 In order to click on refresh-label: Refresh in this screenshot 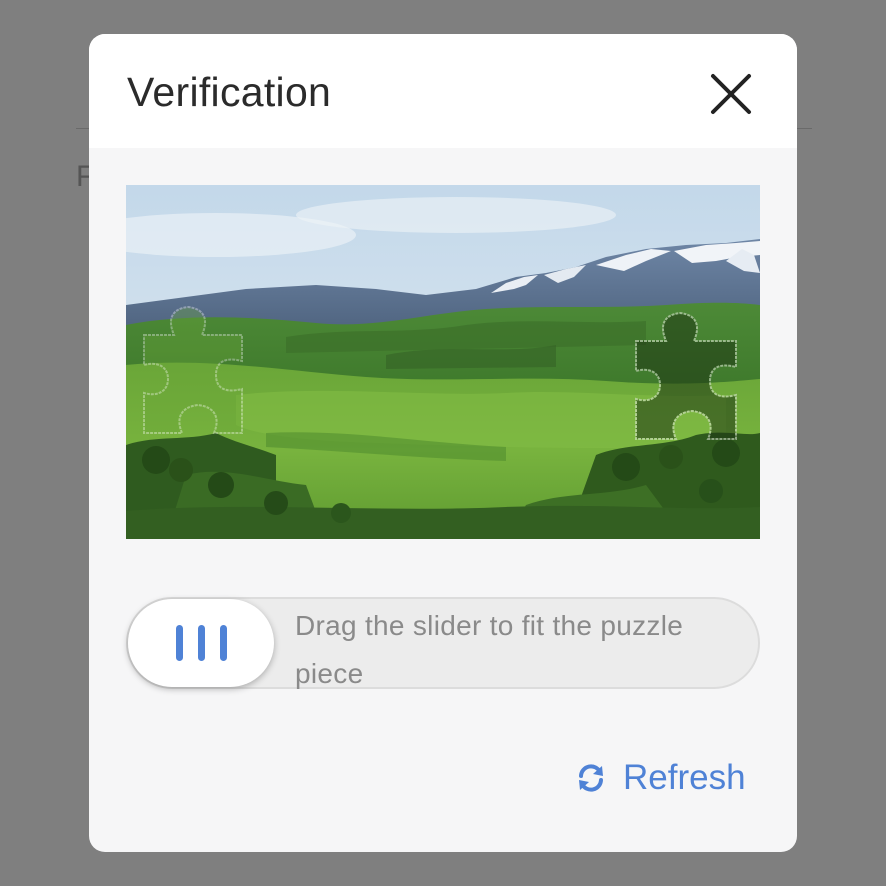, I will do `click(684, 777)`.